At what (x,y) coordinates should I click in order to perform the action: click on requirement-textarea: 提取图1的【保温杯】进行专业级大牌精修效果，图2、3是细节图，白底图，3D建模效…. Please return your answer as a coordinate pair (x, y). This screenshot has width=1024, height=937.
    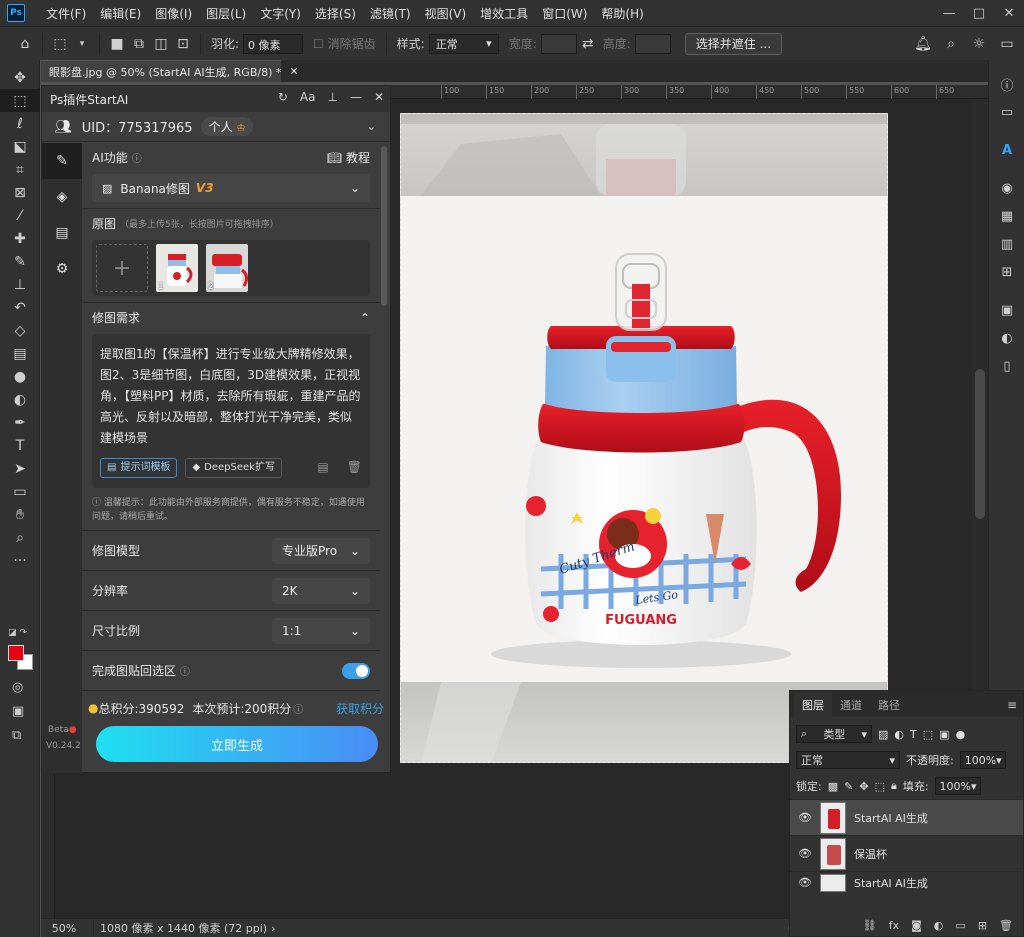
    Looking at the image, I should click on (231, 411).